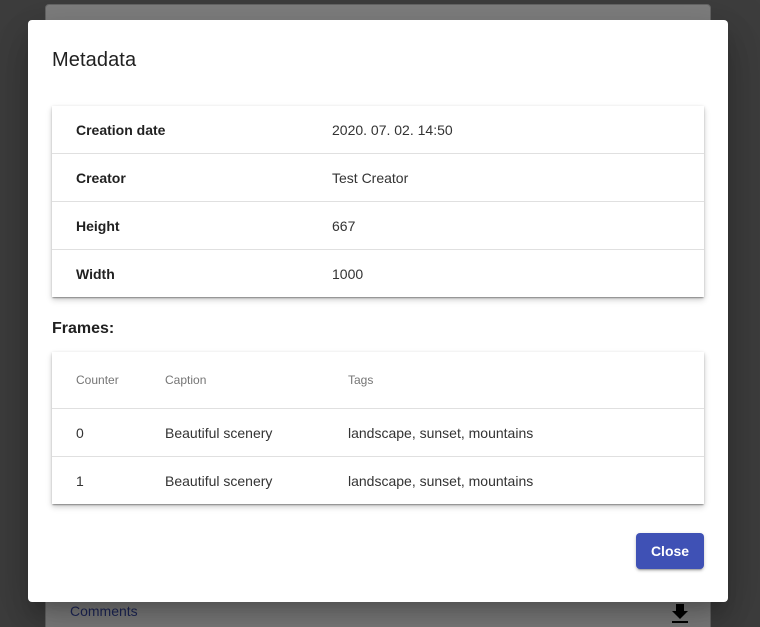  I want to click on metadata-value: 667, so click(518, 225).